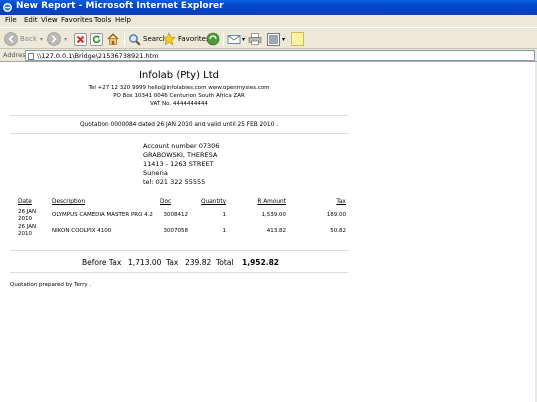 The image size is (537, 402). What do you see at coordinates (120, 6) in the screenshot?
I see `window-title: New Report - Microsoft Internet Explorer` at bounding box center [120, 6].